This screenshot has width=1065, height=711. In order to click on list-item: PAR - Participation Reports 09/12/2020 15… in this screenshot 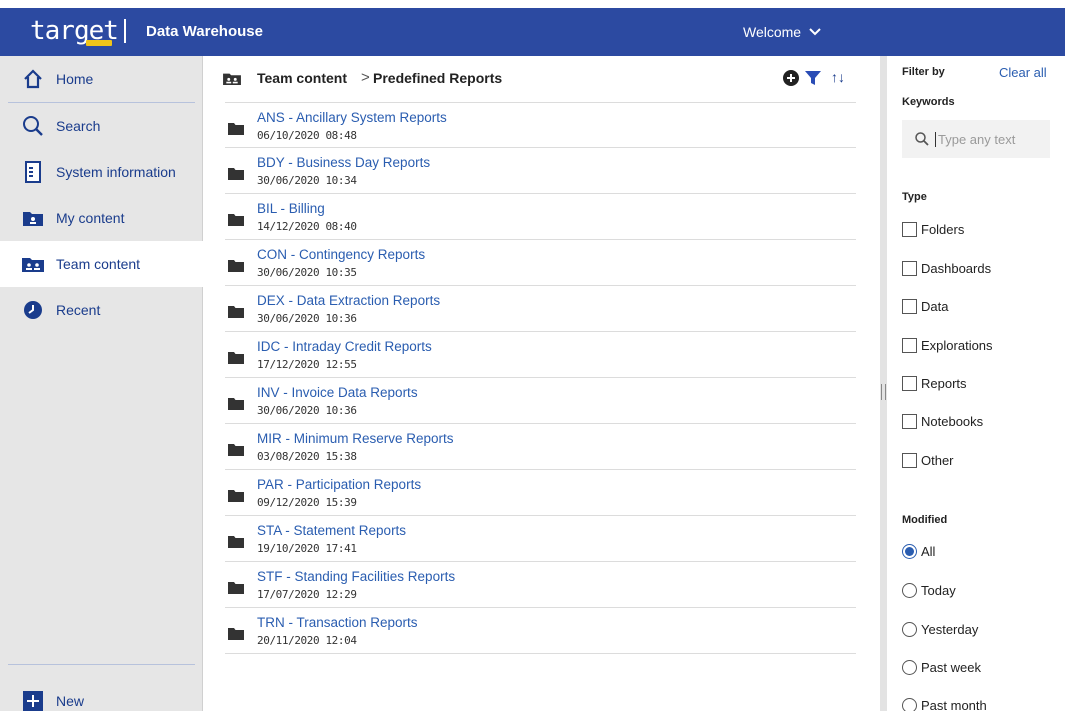, I will do `click(540, 493)`.